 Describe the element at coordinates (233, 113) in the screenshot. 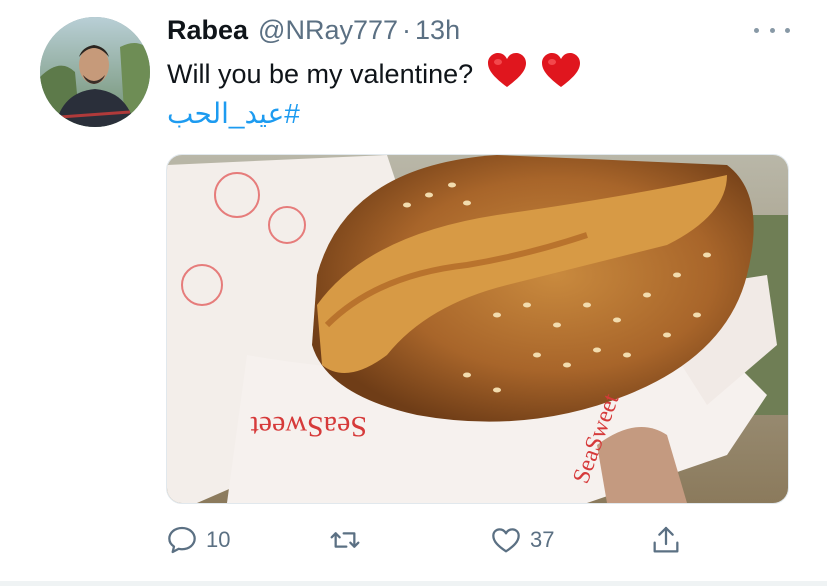

I see `hashtag-link: #عيد_الحب` at that location.